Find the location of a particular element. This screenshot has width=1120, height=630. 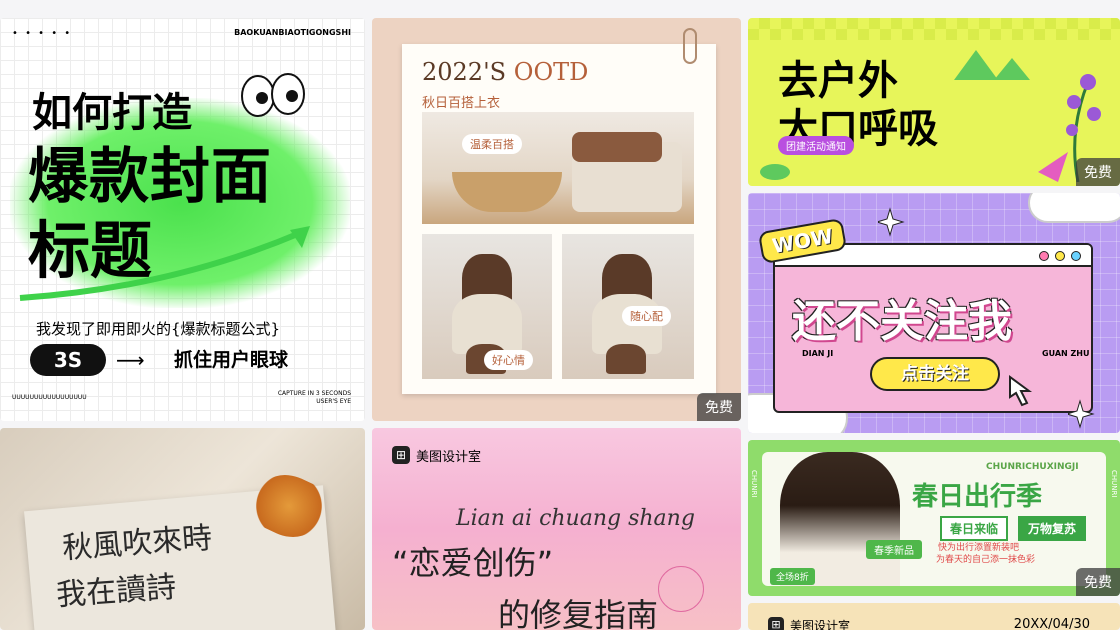

template-card-follow-me: WOW 还不关注我 DIAN JI GUAN ZHU 点击关注 is located at coordinates (934, 313).